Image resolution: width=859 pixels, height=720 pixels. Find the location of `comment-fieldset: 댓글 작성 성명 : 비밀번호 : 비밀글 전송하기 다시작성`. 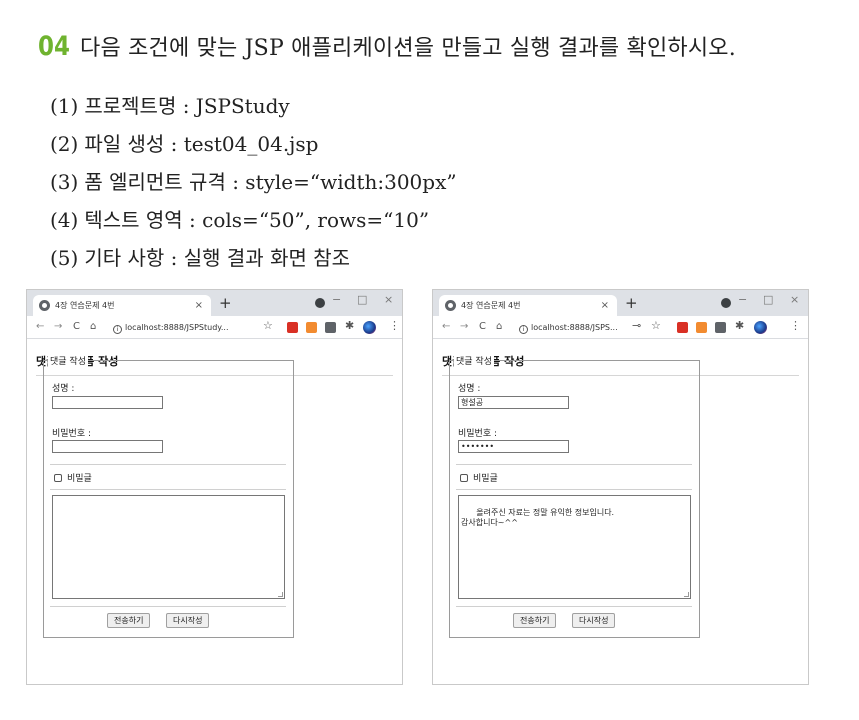

comment-fieldset: 댓글 작성 성명 : 비밀번호 : 비밀글 전송하기 다시작성 is located at coordinates (168, 496).